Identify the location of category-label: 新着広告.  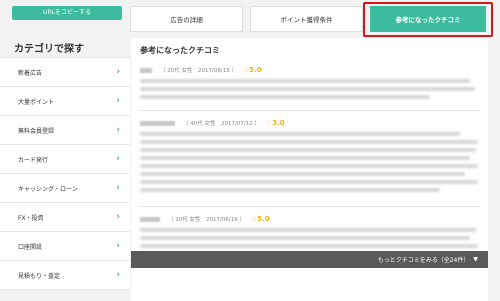
(30, 73).